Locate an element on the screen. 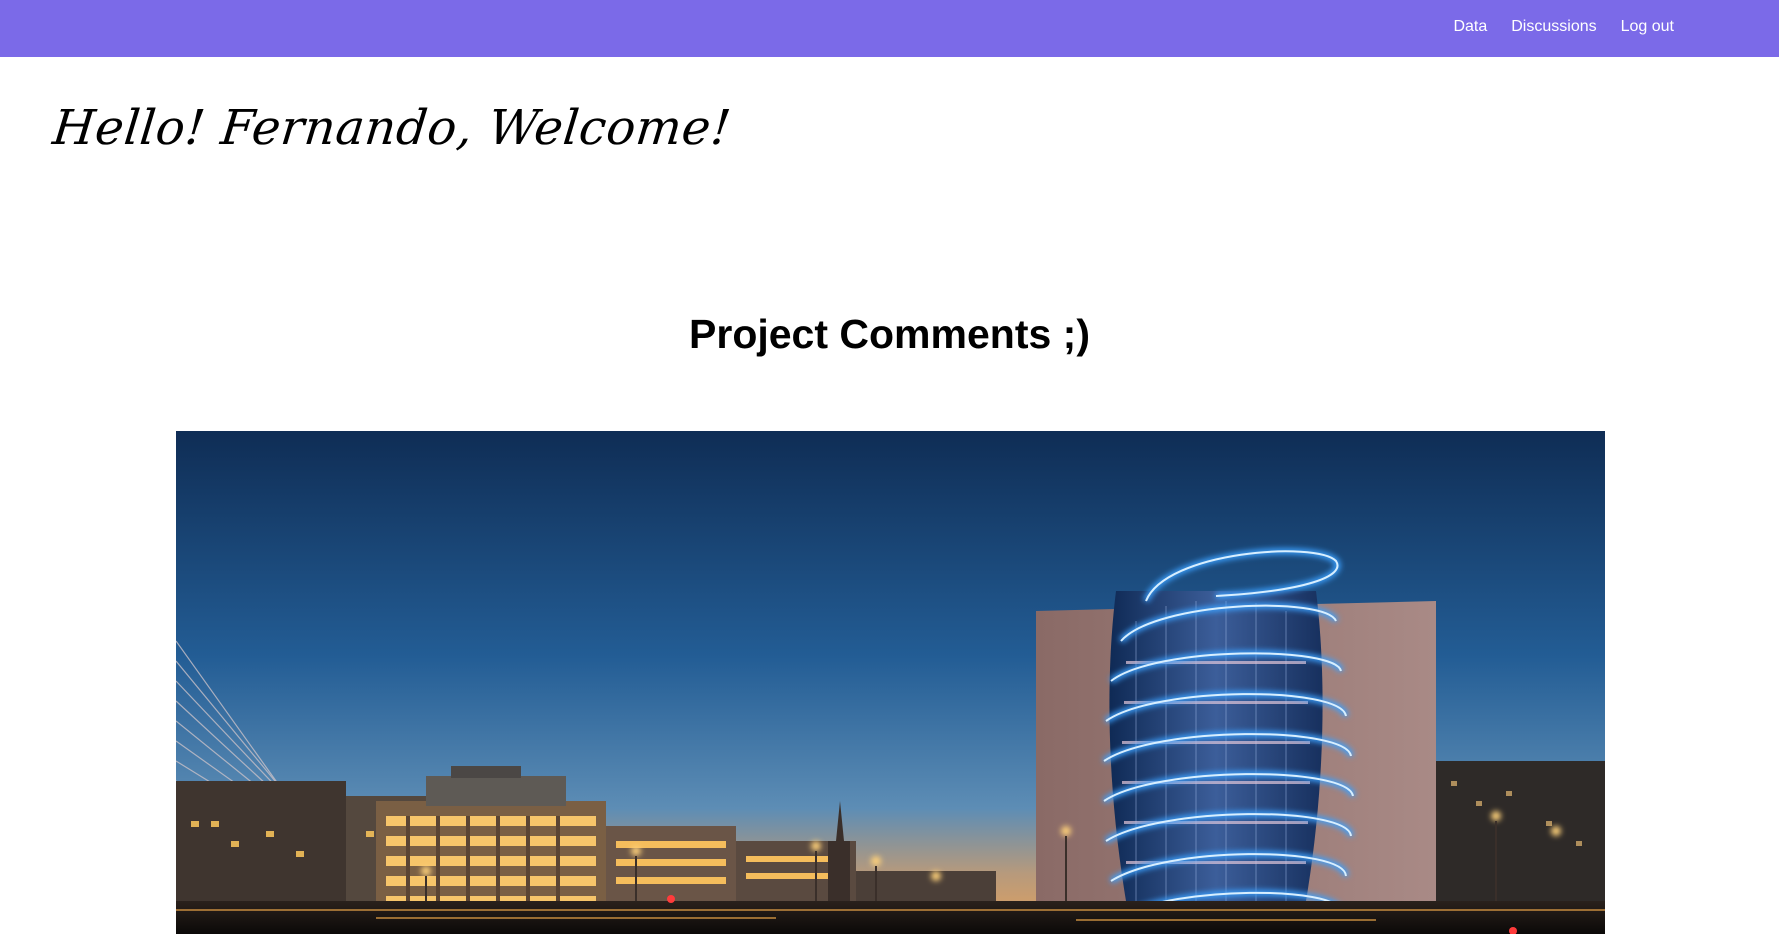 Image resolution: width=1779 pixels, height=934 pixels. top-navbar: Data Discussions Log out is located at coordinates (889, 28).